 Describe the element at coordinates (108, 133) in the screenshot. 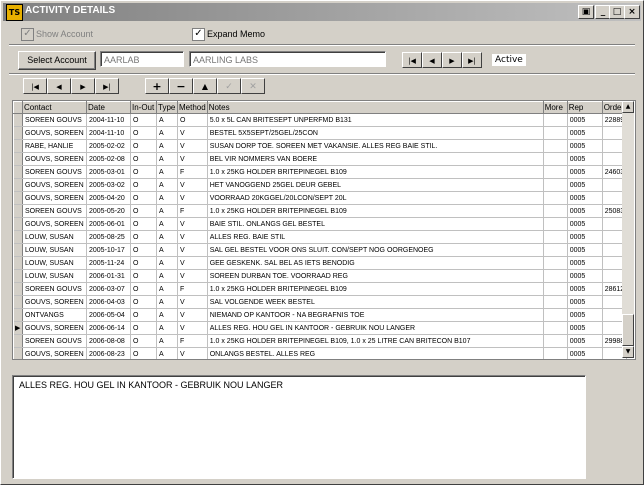

I see `cell-date: 2004-11-10` at that location.